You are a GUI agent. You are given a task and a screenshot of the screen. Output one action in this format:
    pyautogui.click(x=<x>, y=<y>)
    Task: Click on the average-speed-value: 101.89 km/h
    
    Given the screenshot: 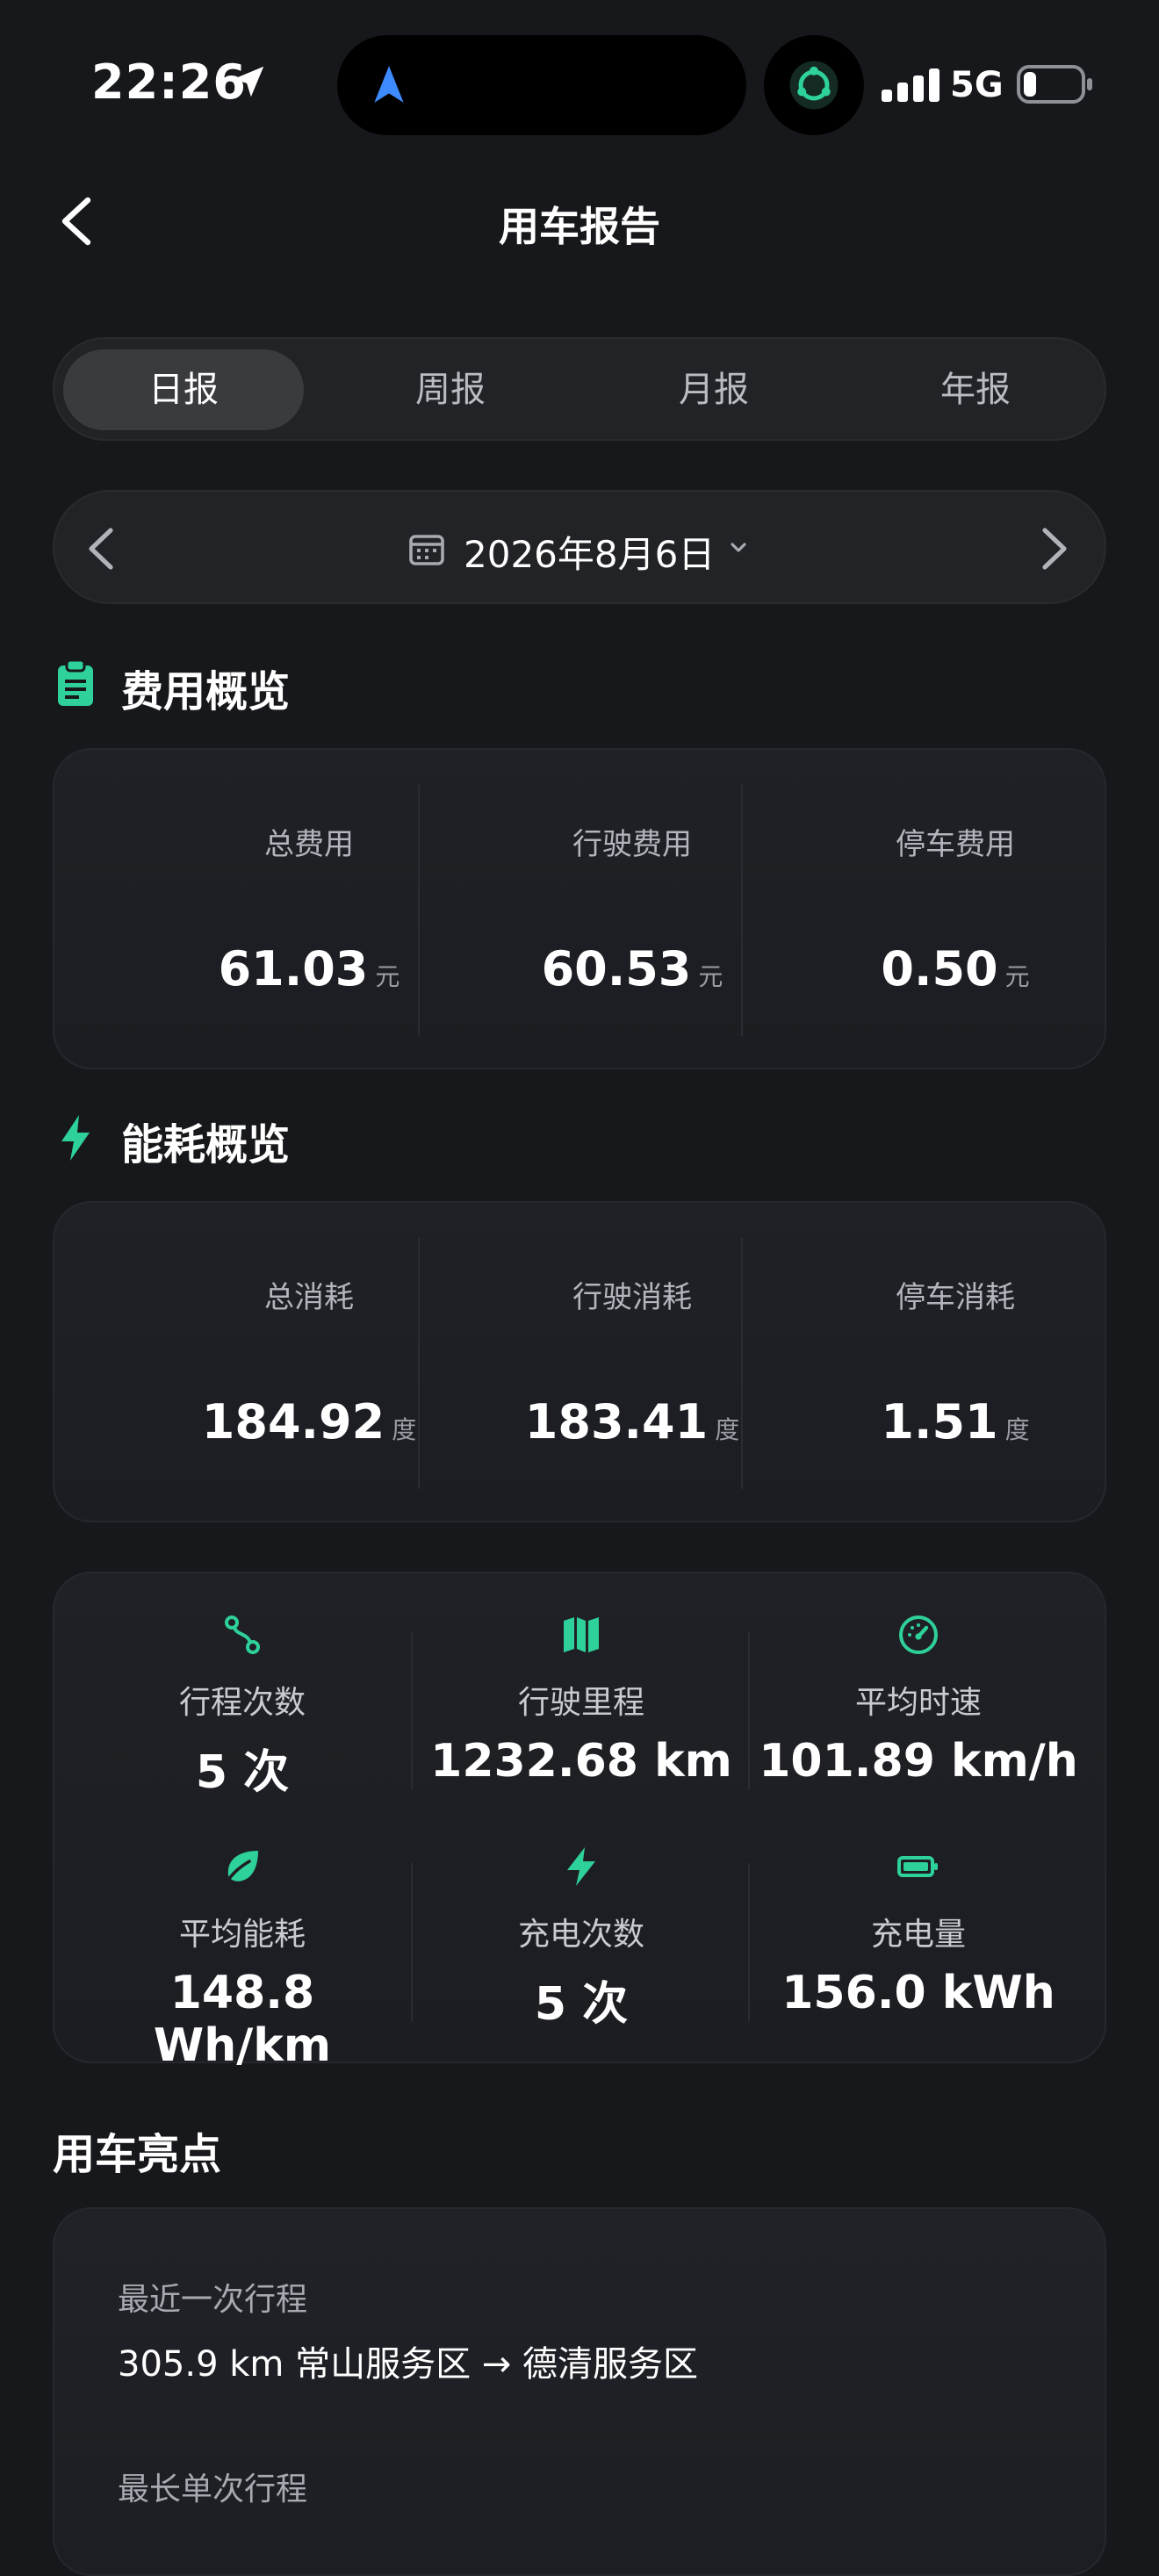 What is the action you would take?
    pyautogui.click(x=919, y=1761)
    